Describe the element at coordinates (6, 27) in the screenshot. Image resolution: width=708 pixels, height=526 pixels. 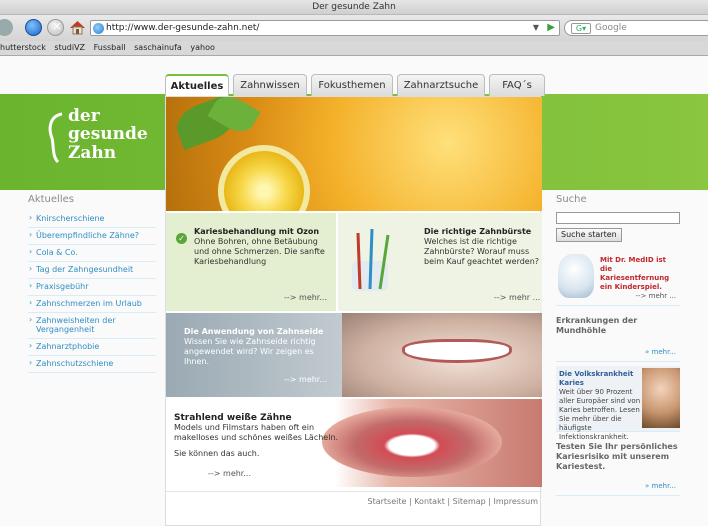
I see `back-icon` at that location.